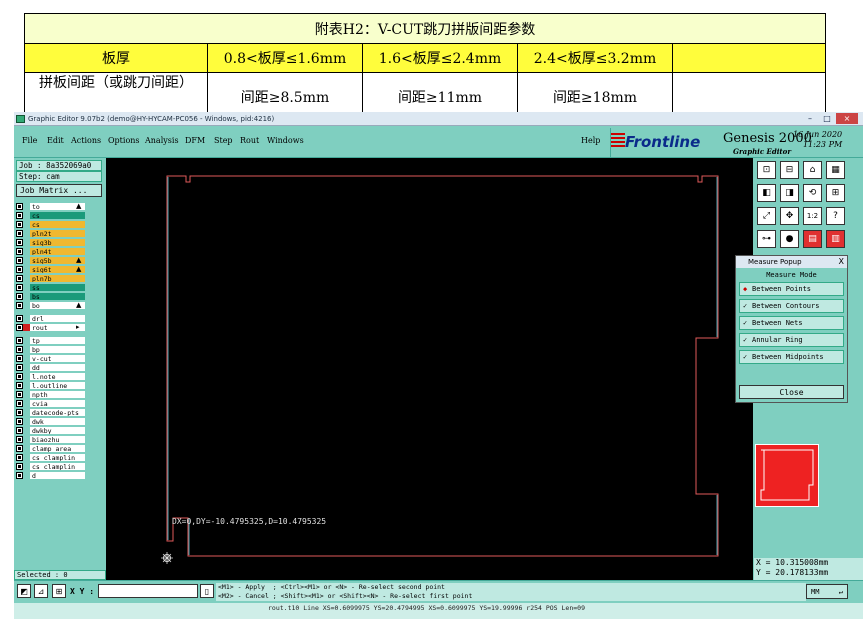 This screenshot has width=863, height=619. I want to click on scale-1-2-icon: 1:2, so click(812, 216).